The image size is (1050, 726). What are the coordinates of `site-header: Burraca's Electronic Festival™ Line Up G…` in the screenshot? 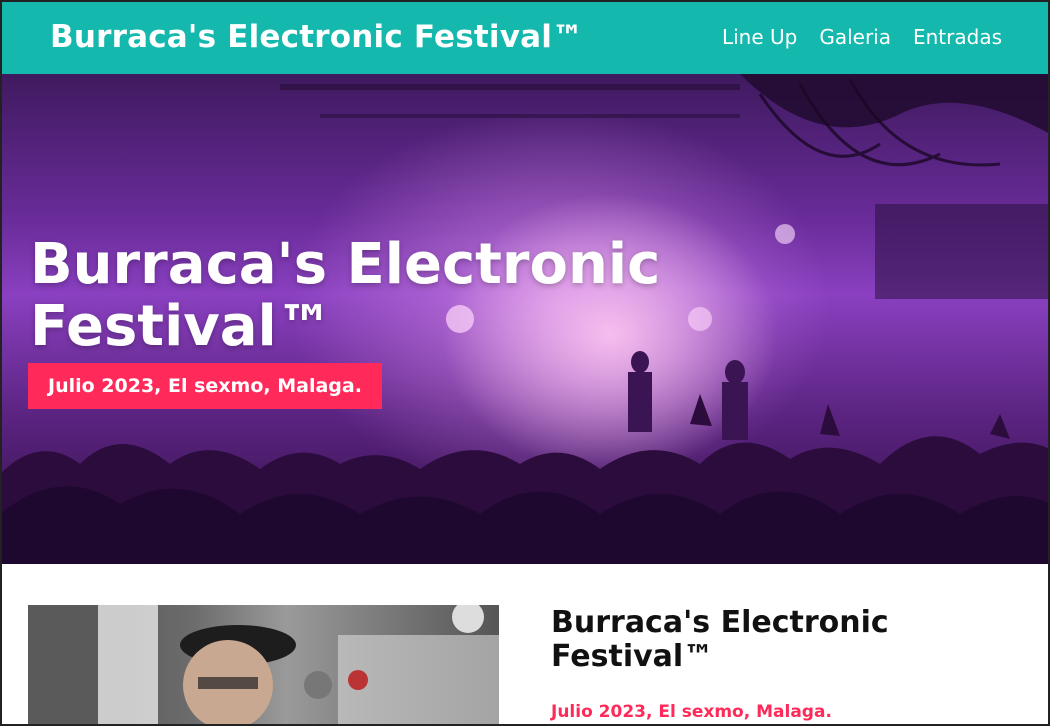 It's located at (525, 37).